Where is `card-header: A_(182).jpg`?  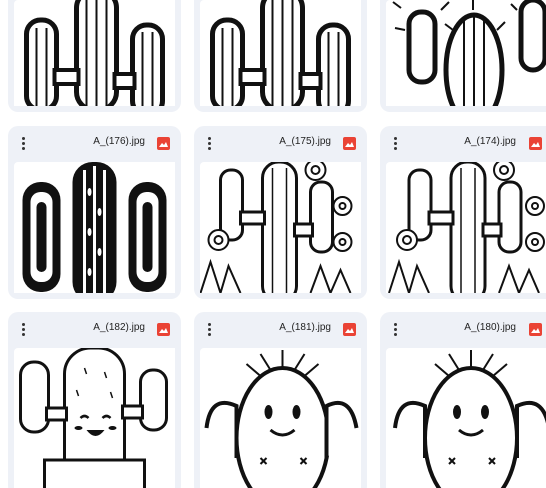 card-header: A_(182).jpg is located at coordinates (94, 329).